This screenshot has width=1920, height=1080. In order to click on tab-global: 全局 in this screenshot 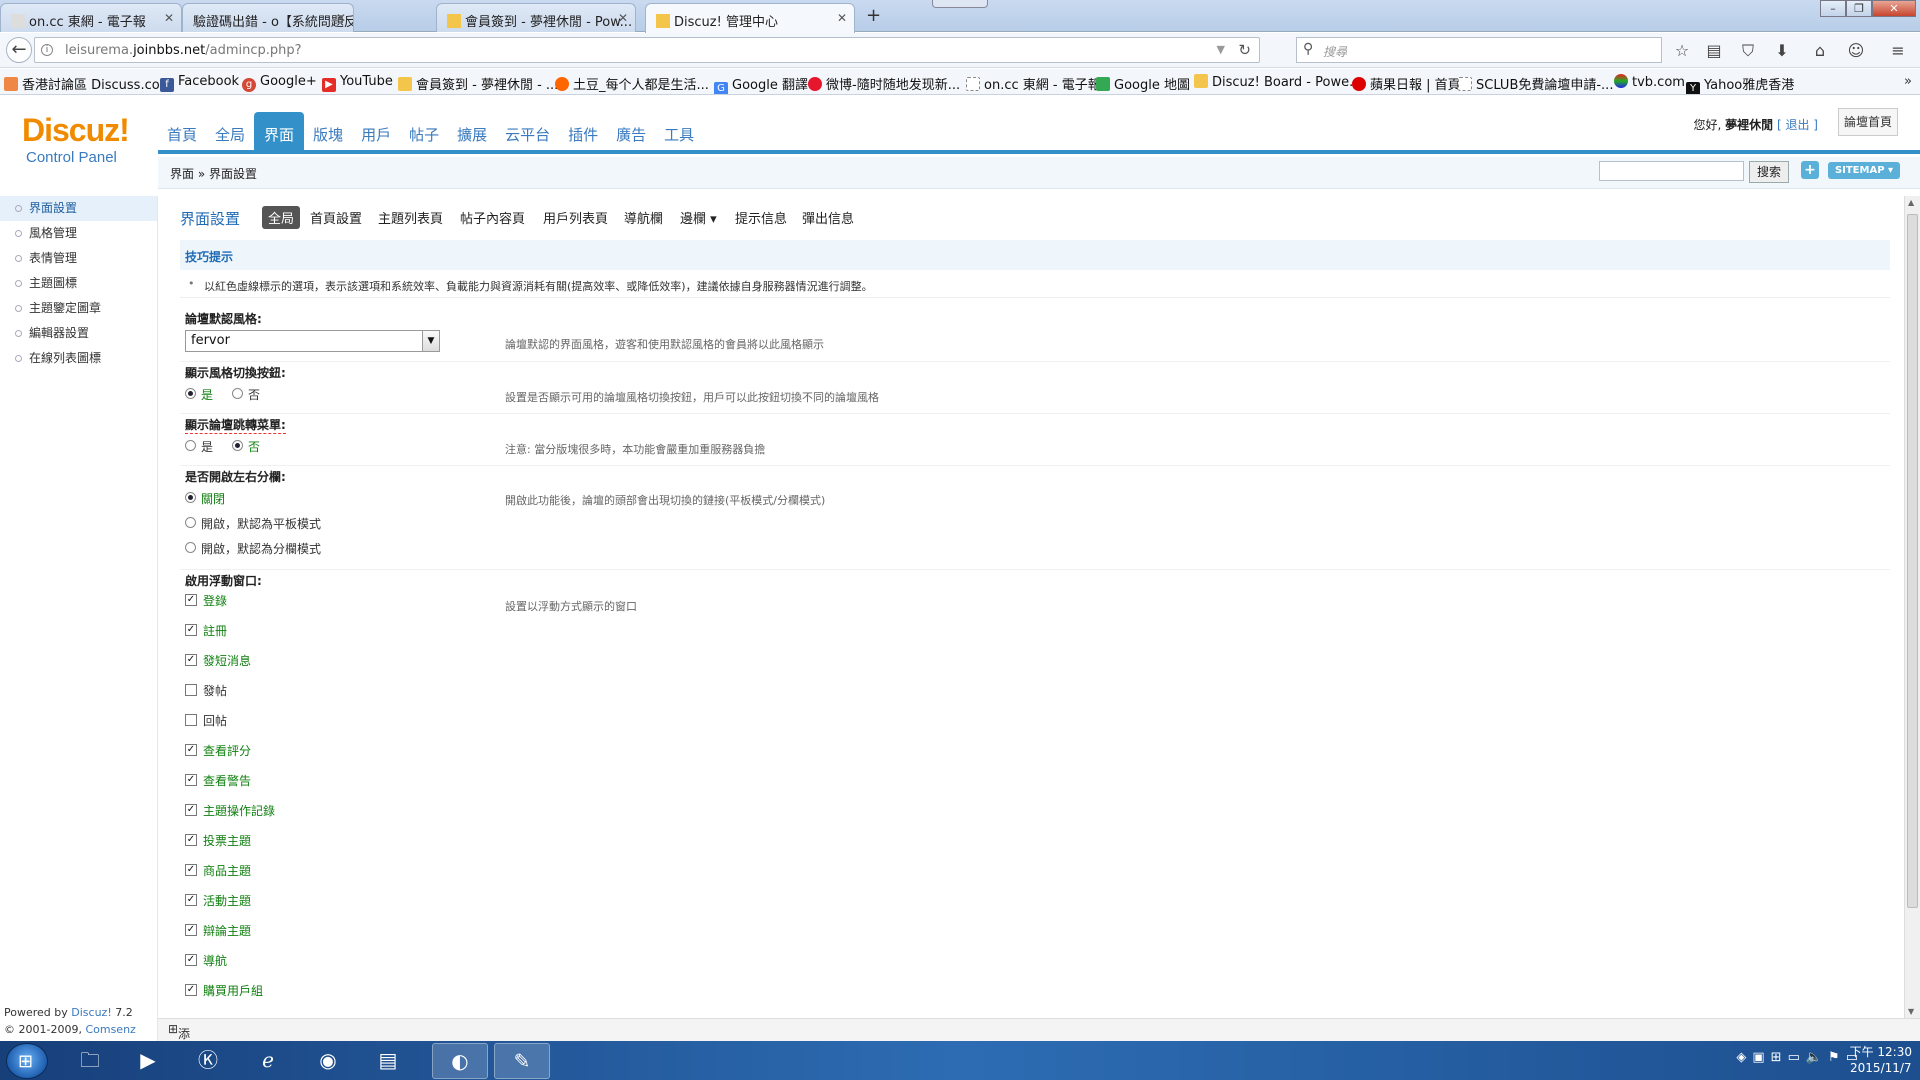, I will do `click(281, 217)`.